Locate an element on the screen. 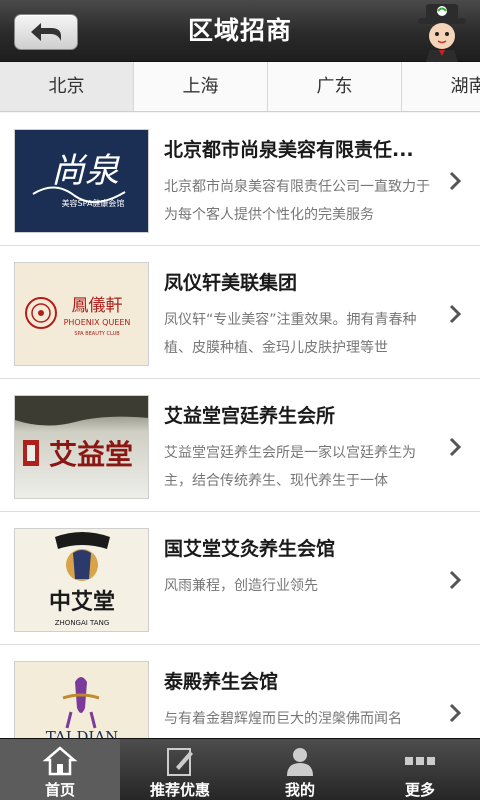 This screenshot has height=800, width=480. nav-home-label: 首页 is located at coordinates (59, 790).